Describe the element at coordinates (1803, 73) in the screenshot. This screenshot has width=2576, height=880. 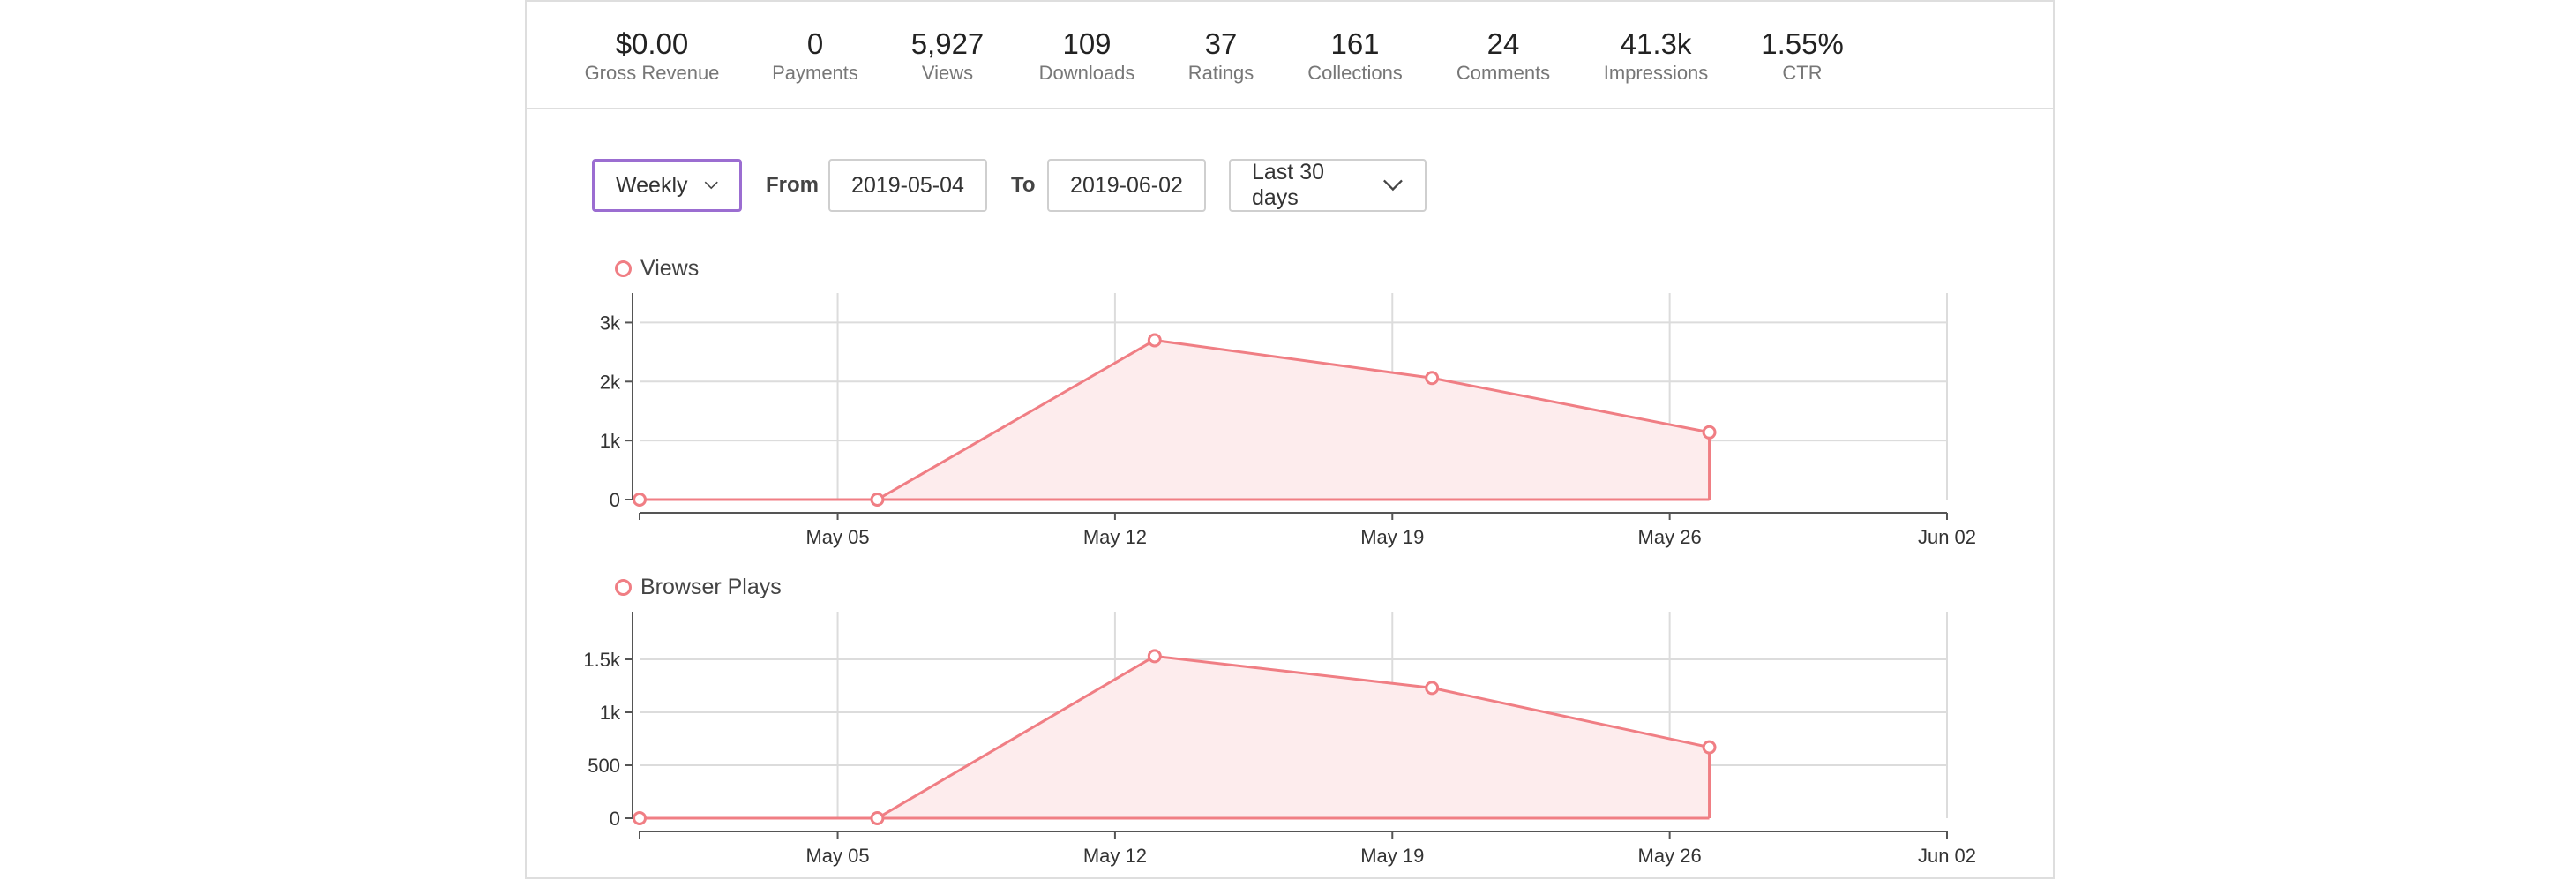
I see `stat-label: CTR` at that location.